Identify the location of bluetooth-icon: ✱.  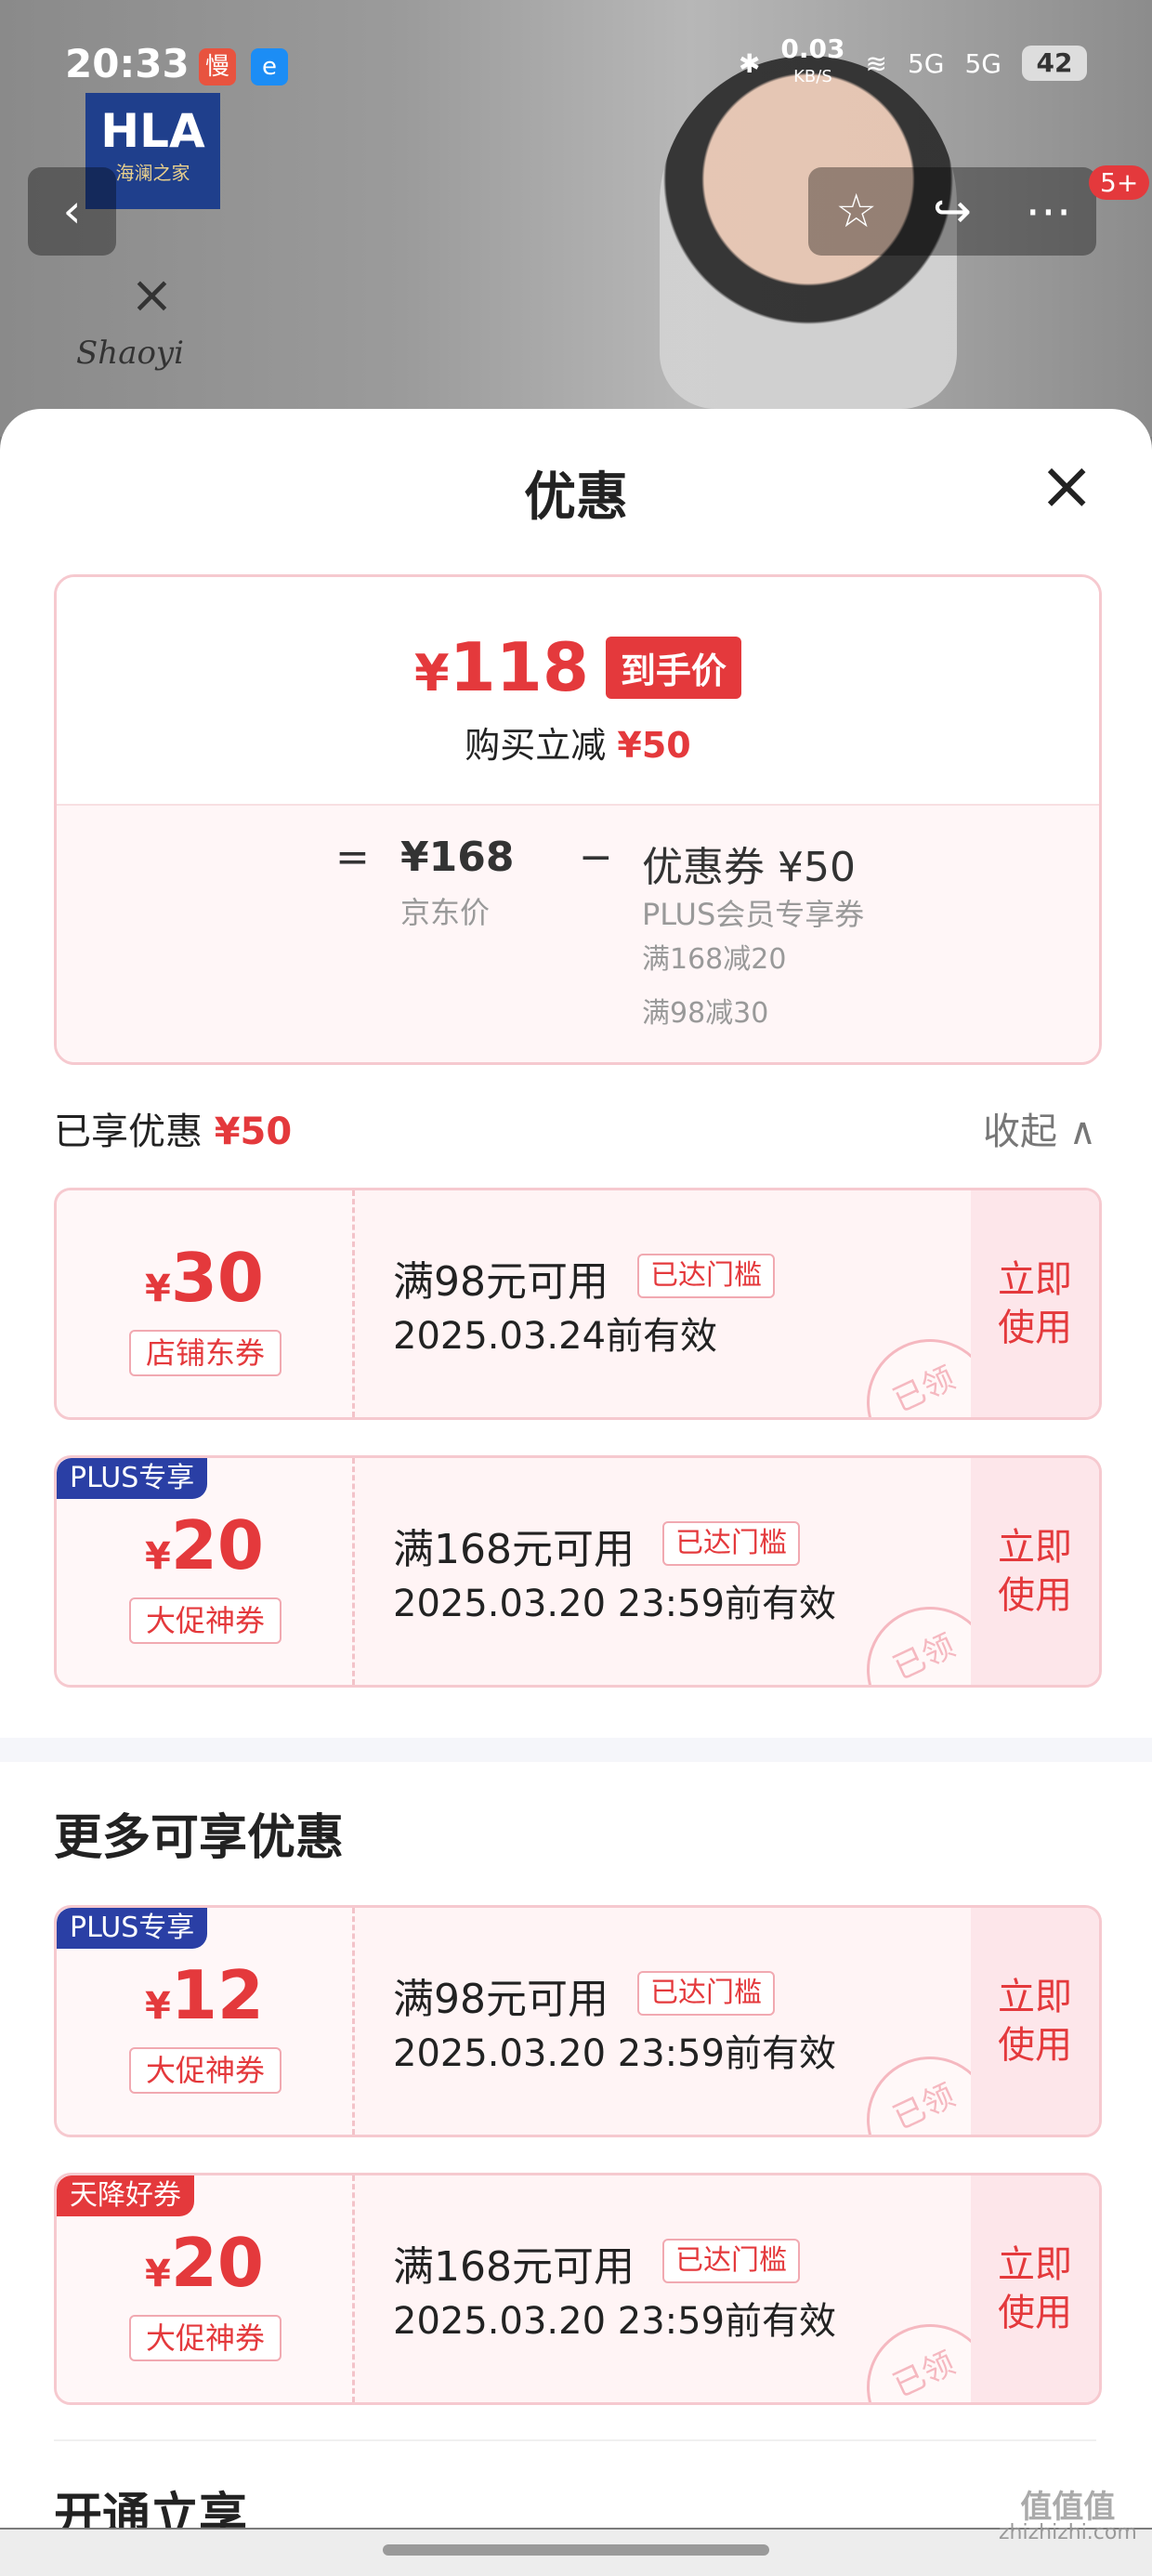
(749, 63).